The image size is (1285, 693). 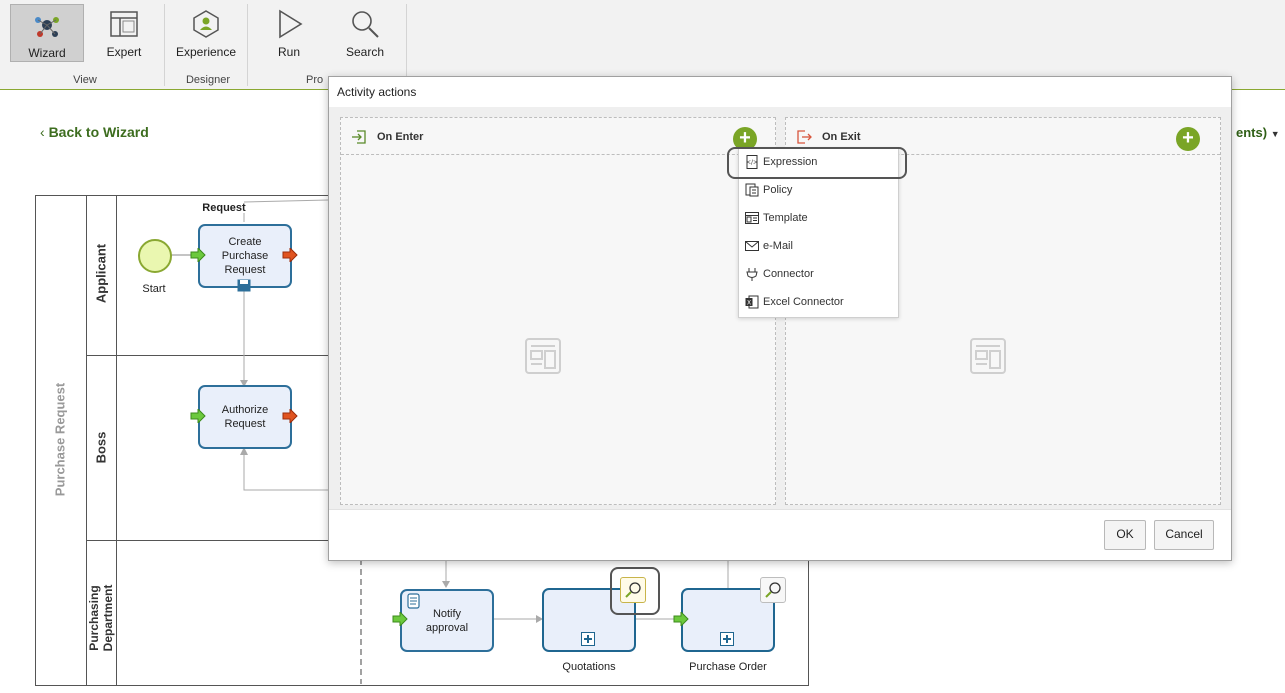 What do you see at coordinates (841, 137) in the screenshot?
I see `on-exit-label: On Exit` at bounding box center [841, 137].